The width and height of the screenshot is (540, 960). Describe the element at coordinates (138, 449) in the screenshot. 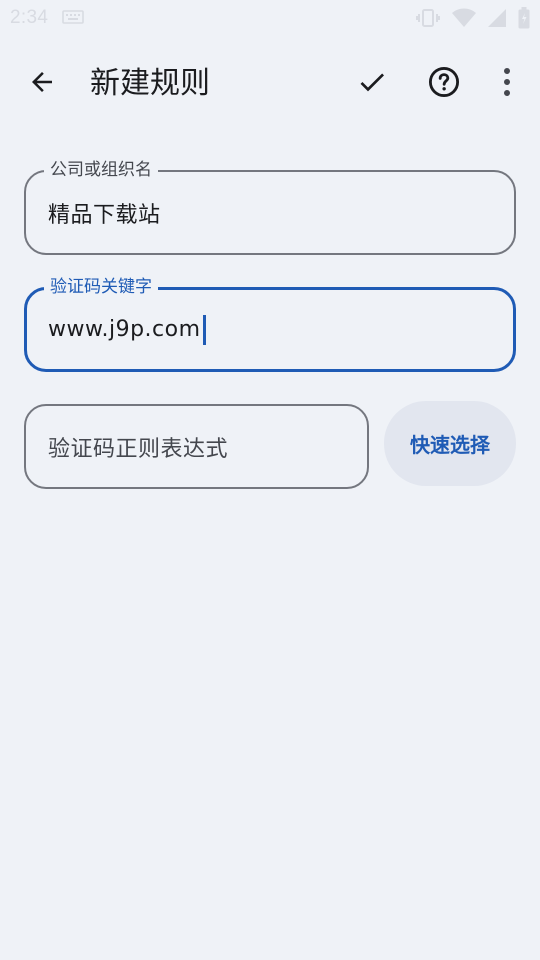

I see `code-regex-placeholder: 验证码正则表达式` at that location.